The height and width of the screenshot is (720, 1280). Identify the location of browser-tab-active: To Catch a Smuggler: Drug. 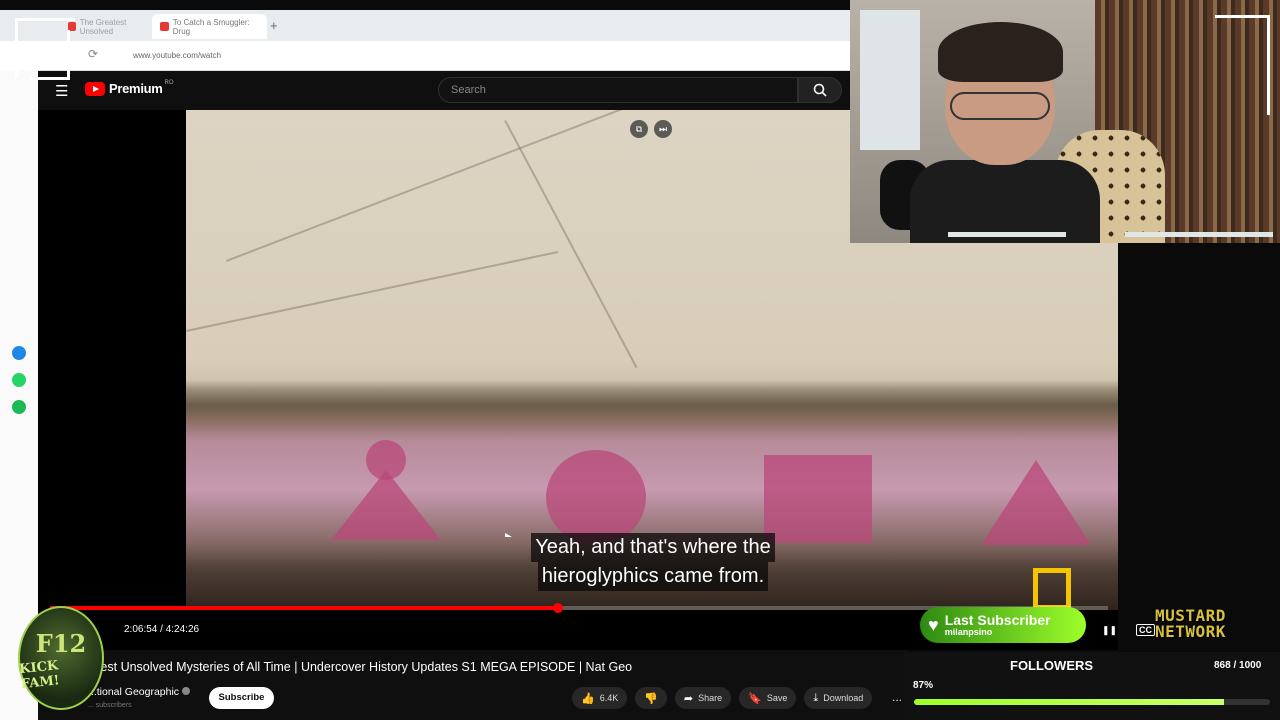
(209, 26).